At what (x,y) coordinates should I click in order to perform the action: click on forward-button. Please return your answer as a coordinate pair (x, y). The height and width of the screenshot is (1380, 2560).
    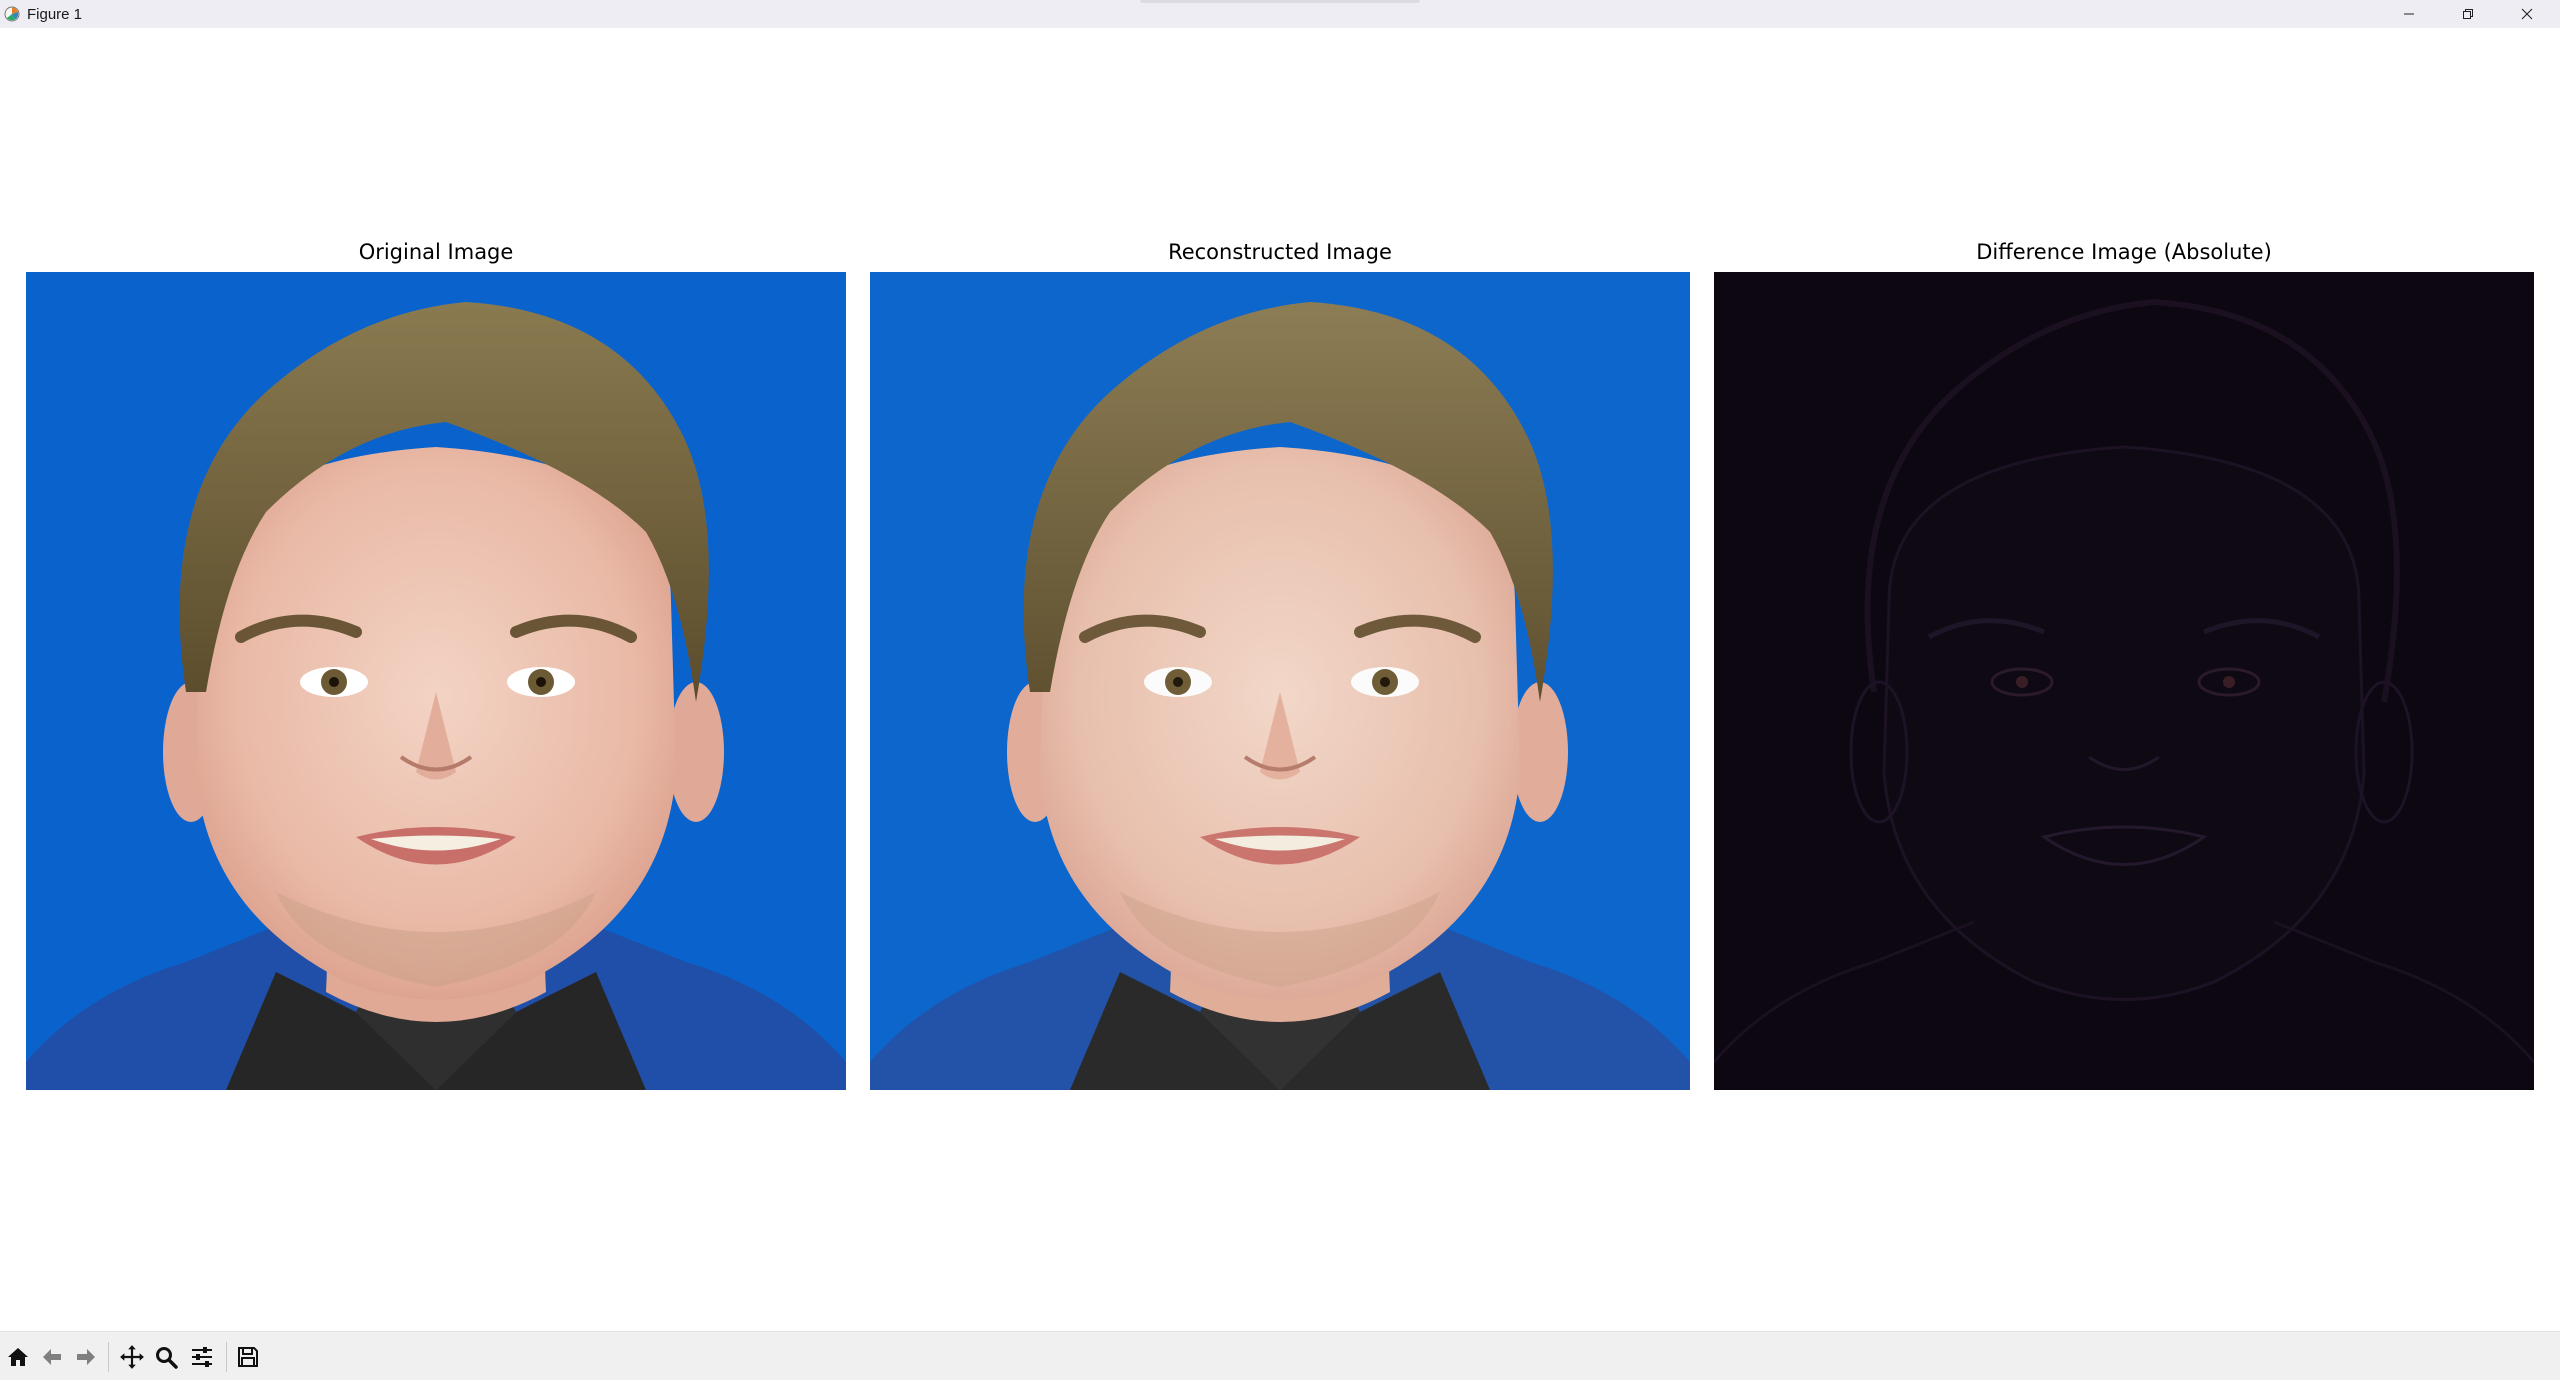
    Looking at the image, I should click on (86, 1357).